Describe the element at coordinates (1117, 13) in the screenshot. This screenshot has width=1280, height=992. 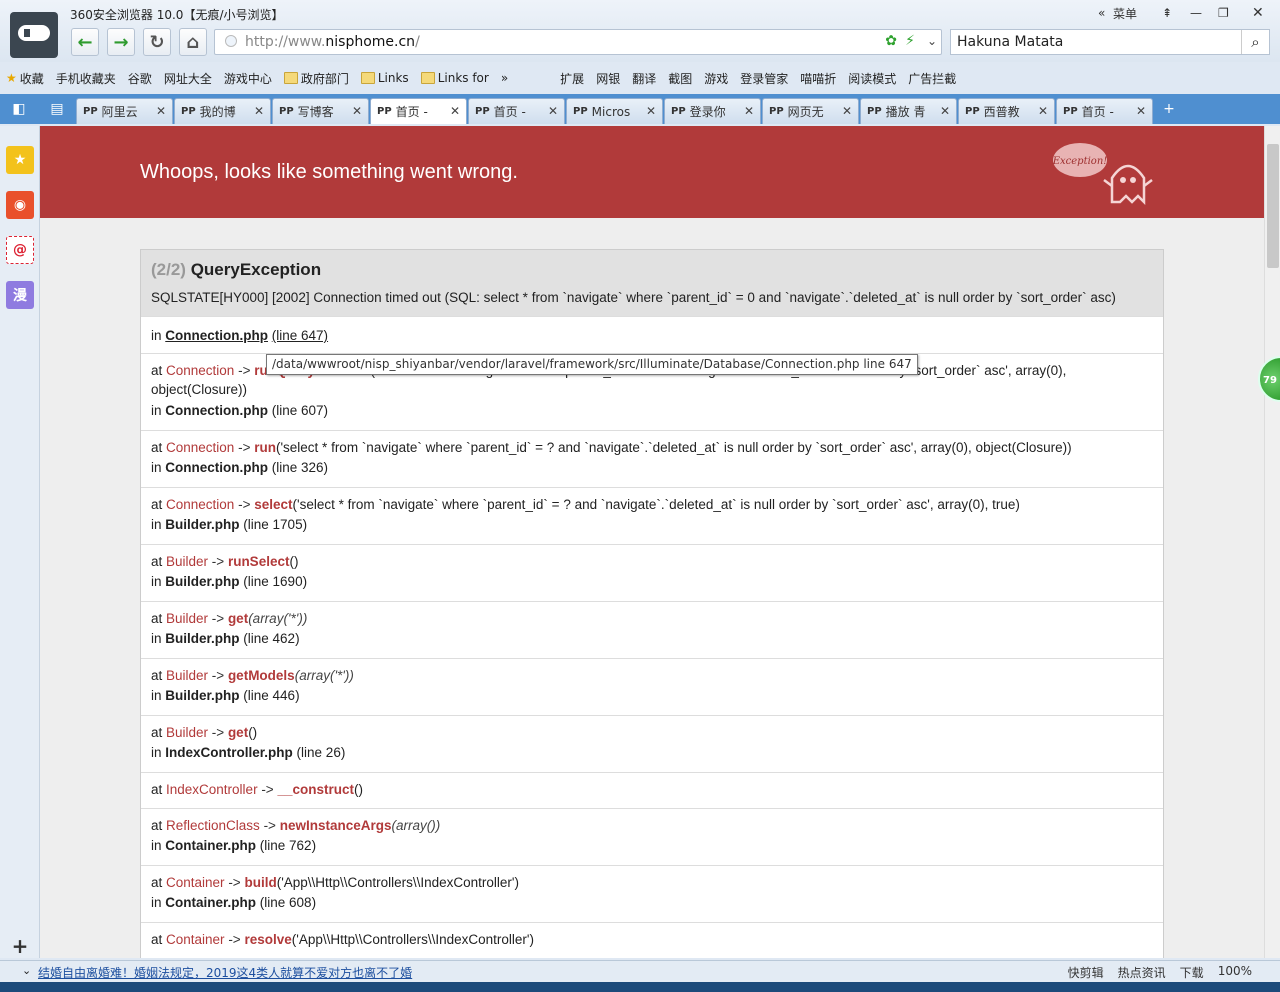
I see `menu-button: « 菜单` at that location.